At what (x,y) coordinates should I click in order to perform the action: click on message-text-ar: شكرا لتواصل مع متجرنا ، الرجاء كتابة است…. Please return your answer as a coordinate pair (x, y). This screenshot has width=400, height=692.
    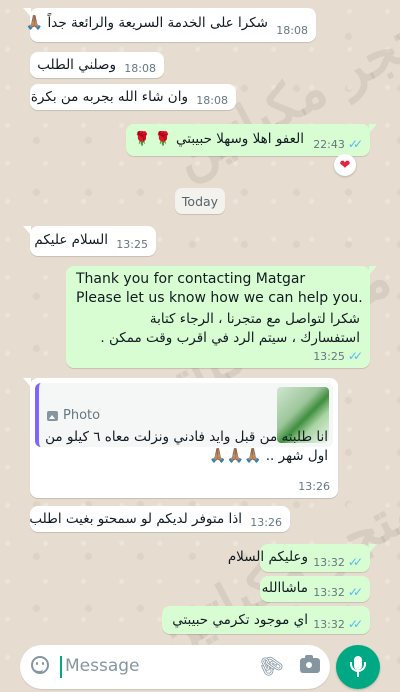
    Looking at the image, I should click on (230, 329).